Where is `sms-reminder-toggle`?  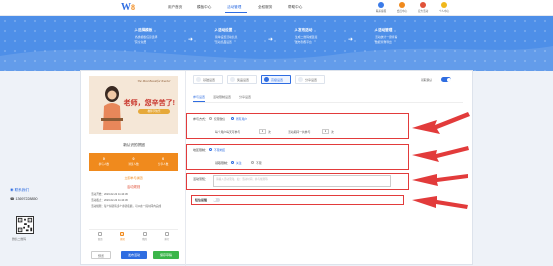 sms-reminder-toggle is located at coordinates (216, 200).